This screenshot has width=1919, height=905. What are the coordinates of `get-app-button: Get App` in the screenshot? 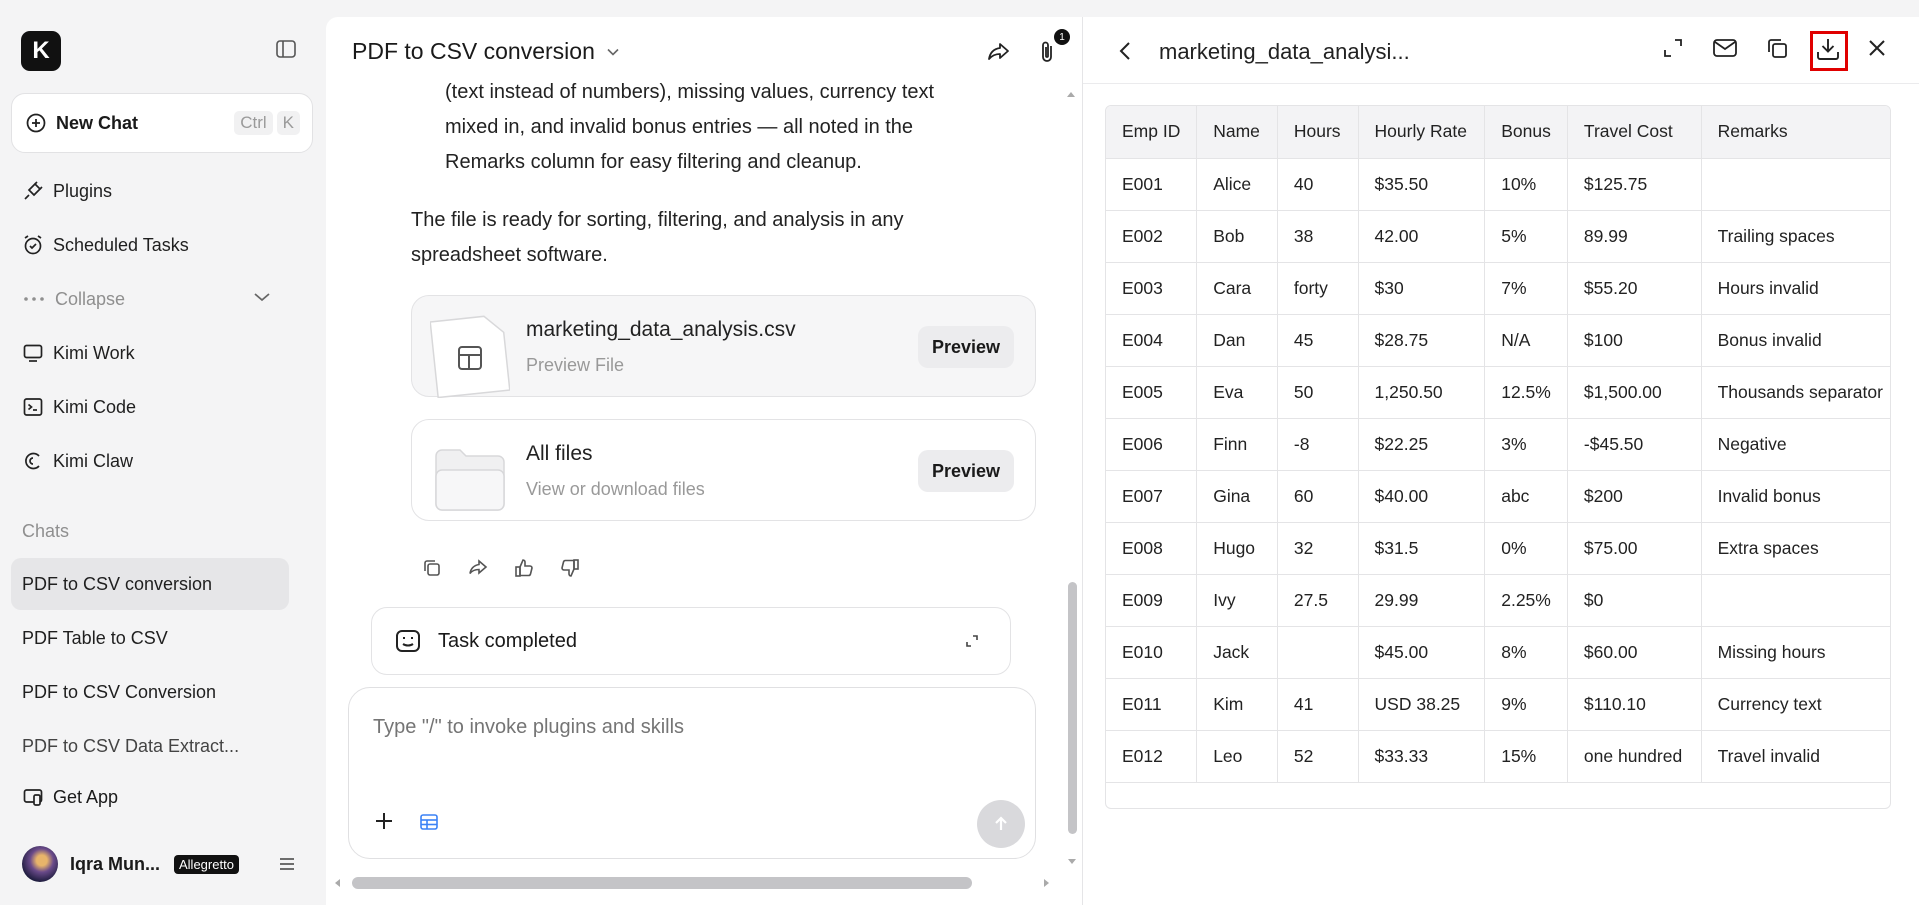 It's located at (70, 797).